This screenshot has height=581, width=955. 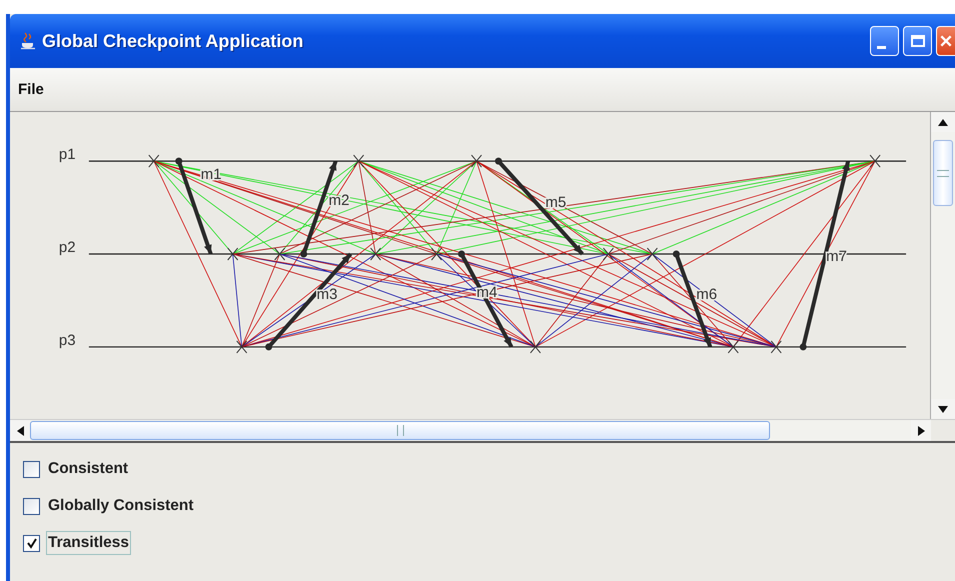 I want to click on close-icon, so click(x=946, y=41).